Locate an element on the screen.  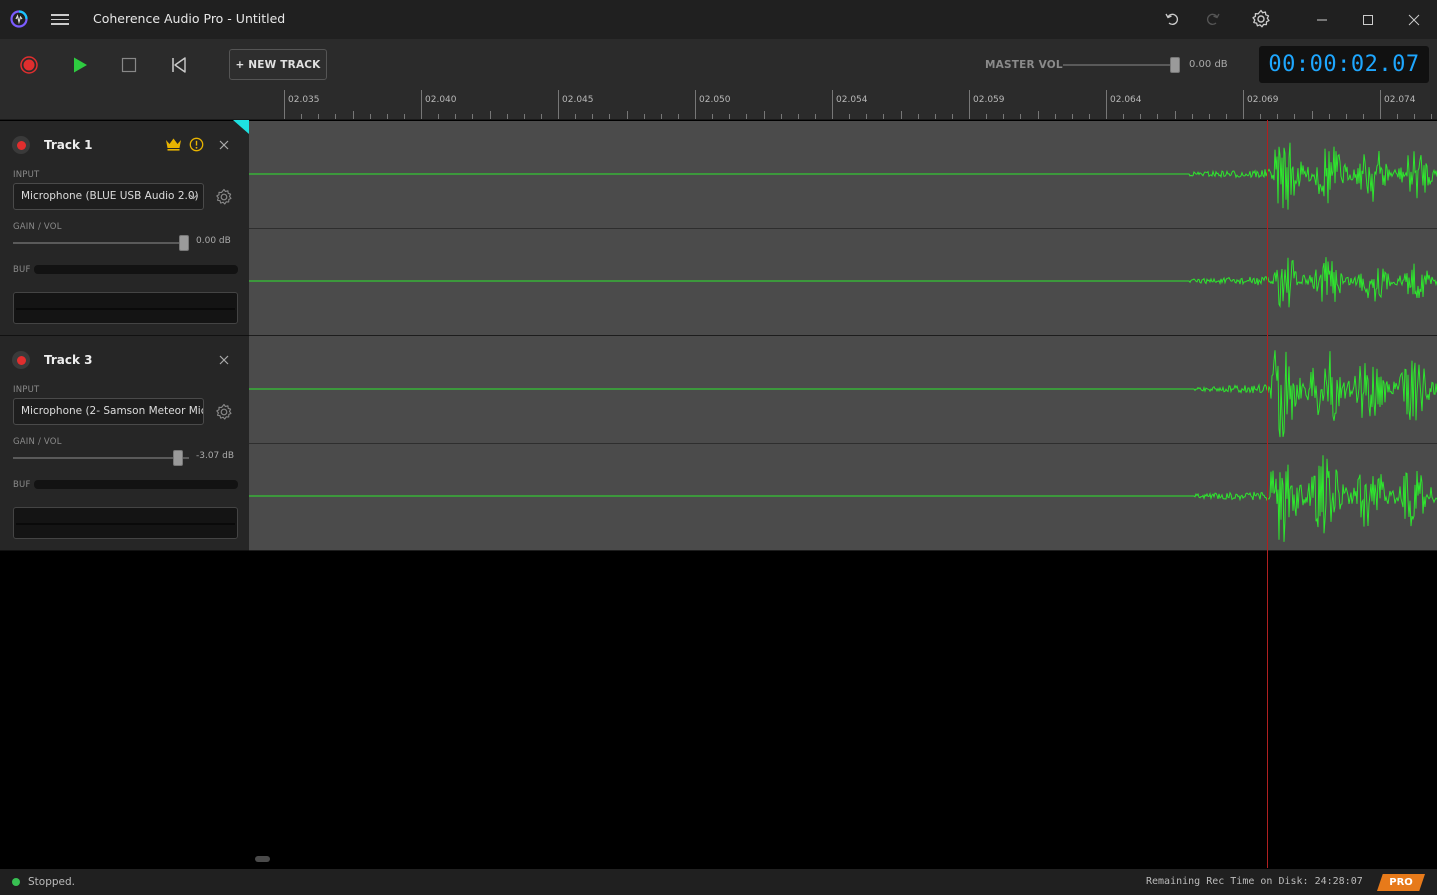
track-name: Track 1 is located at coordinates (68, 145).